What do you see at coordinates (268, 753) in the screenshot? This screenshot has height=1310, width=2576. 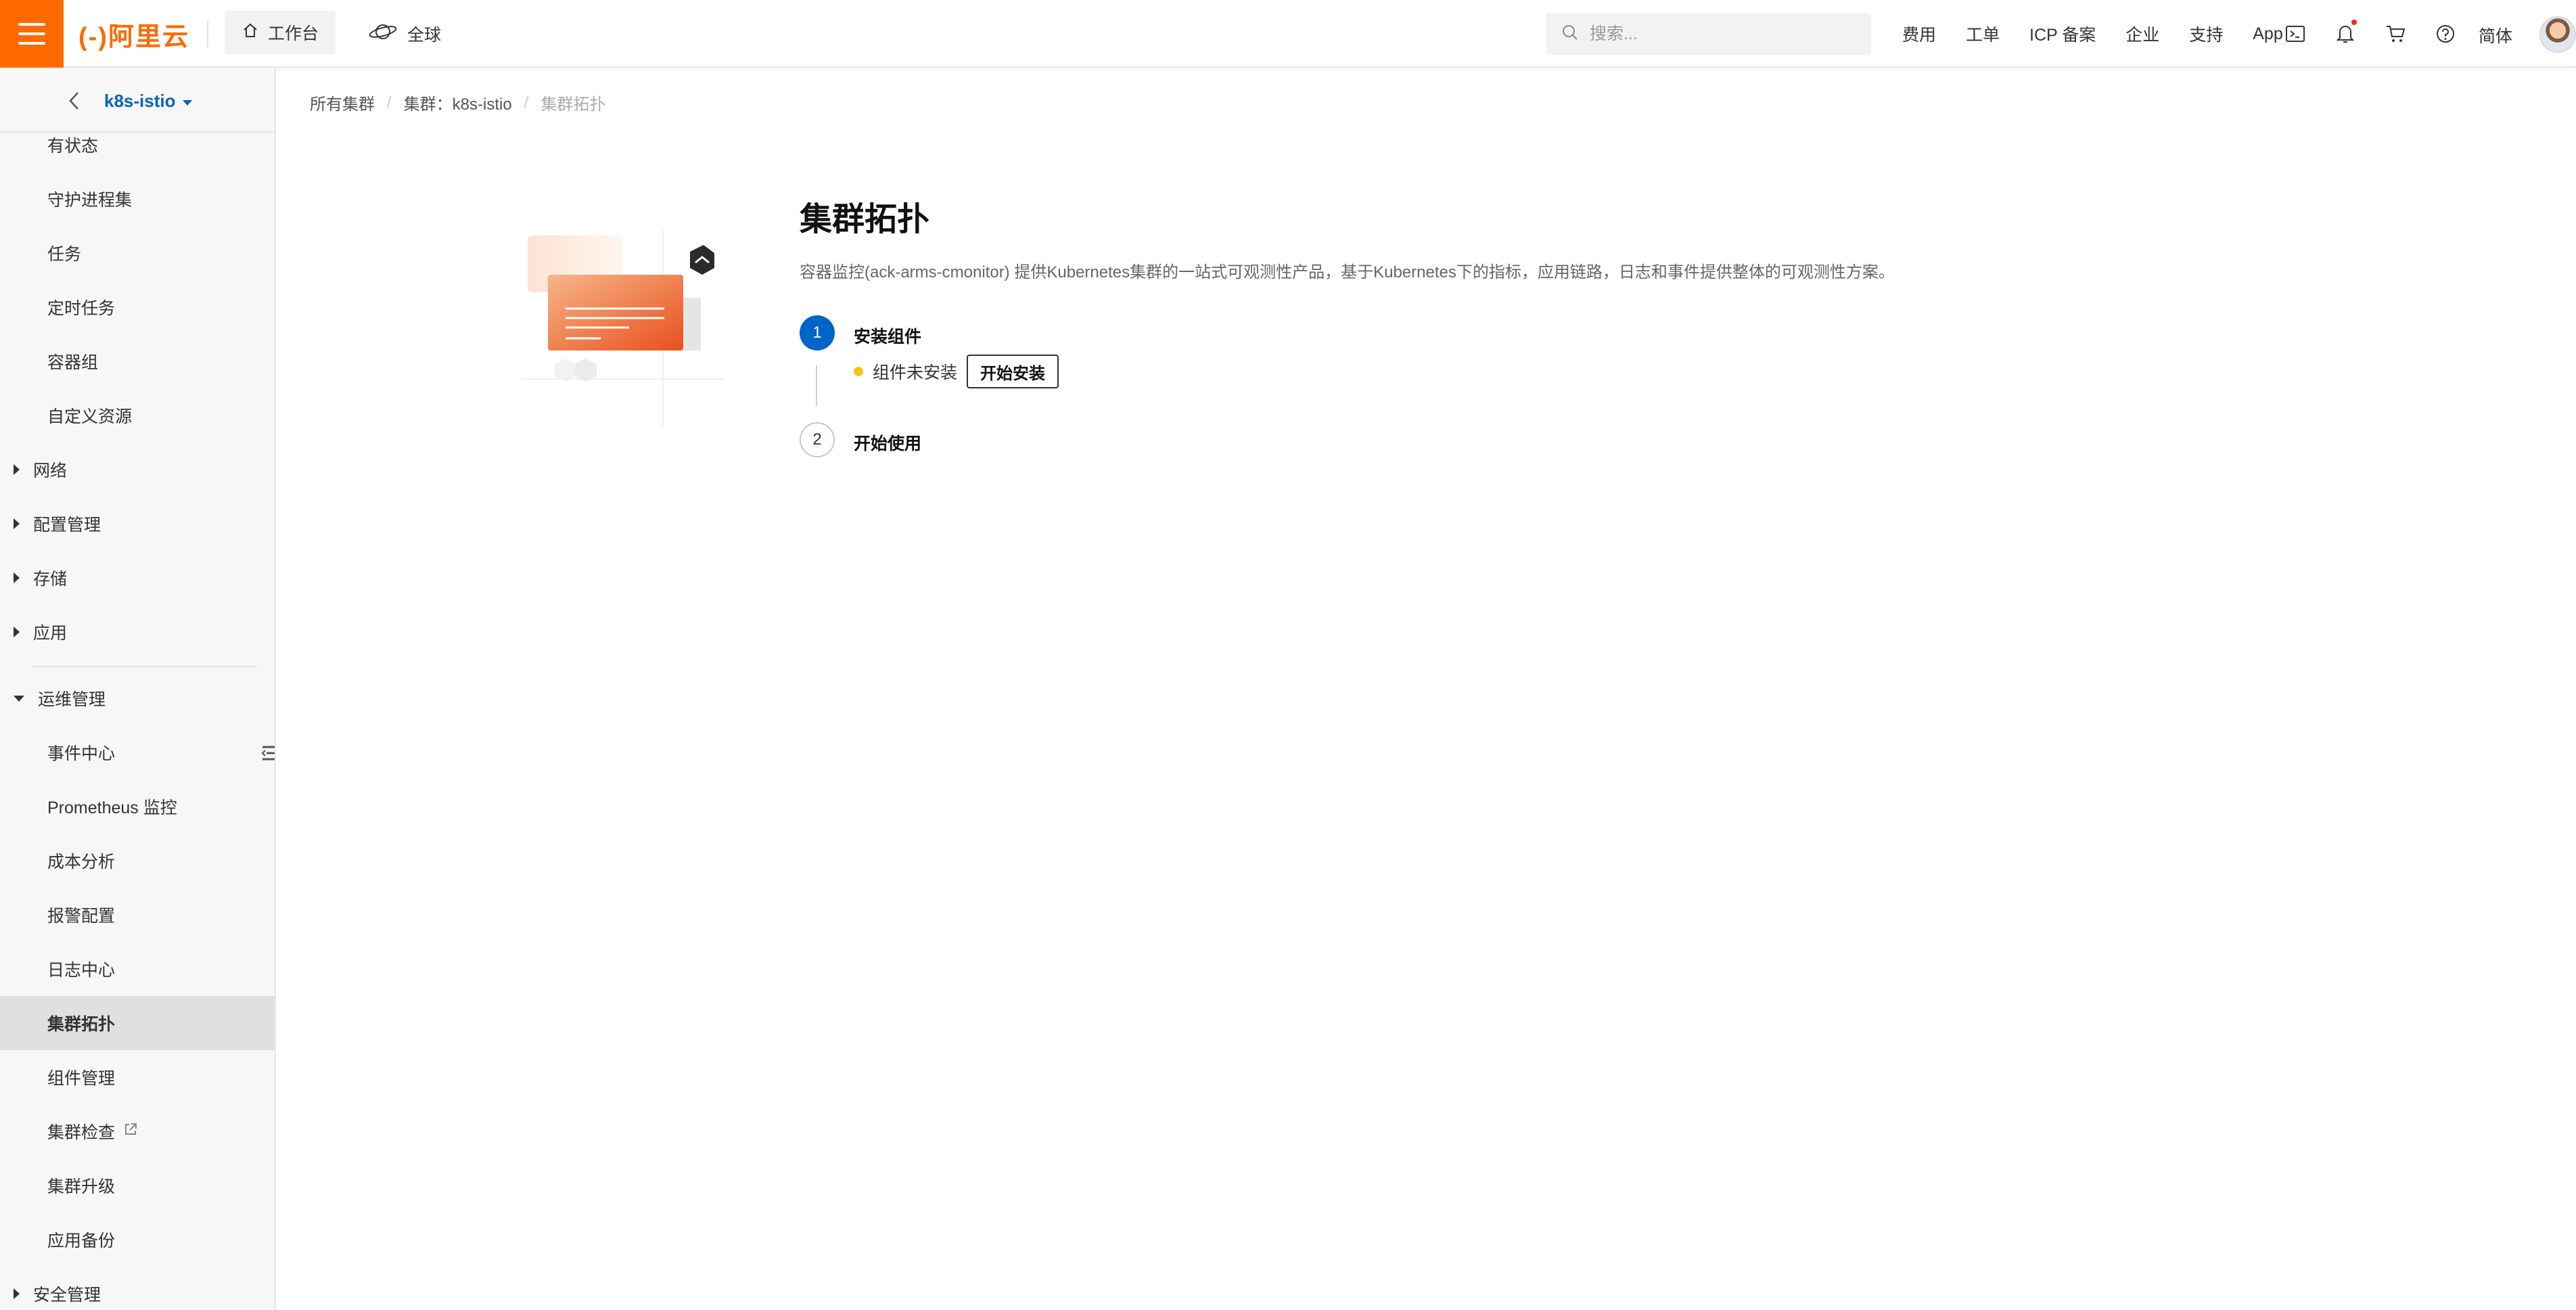 I see `sidebar-collapse-icon` at bounding box center [268, 753].